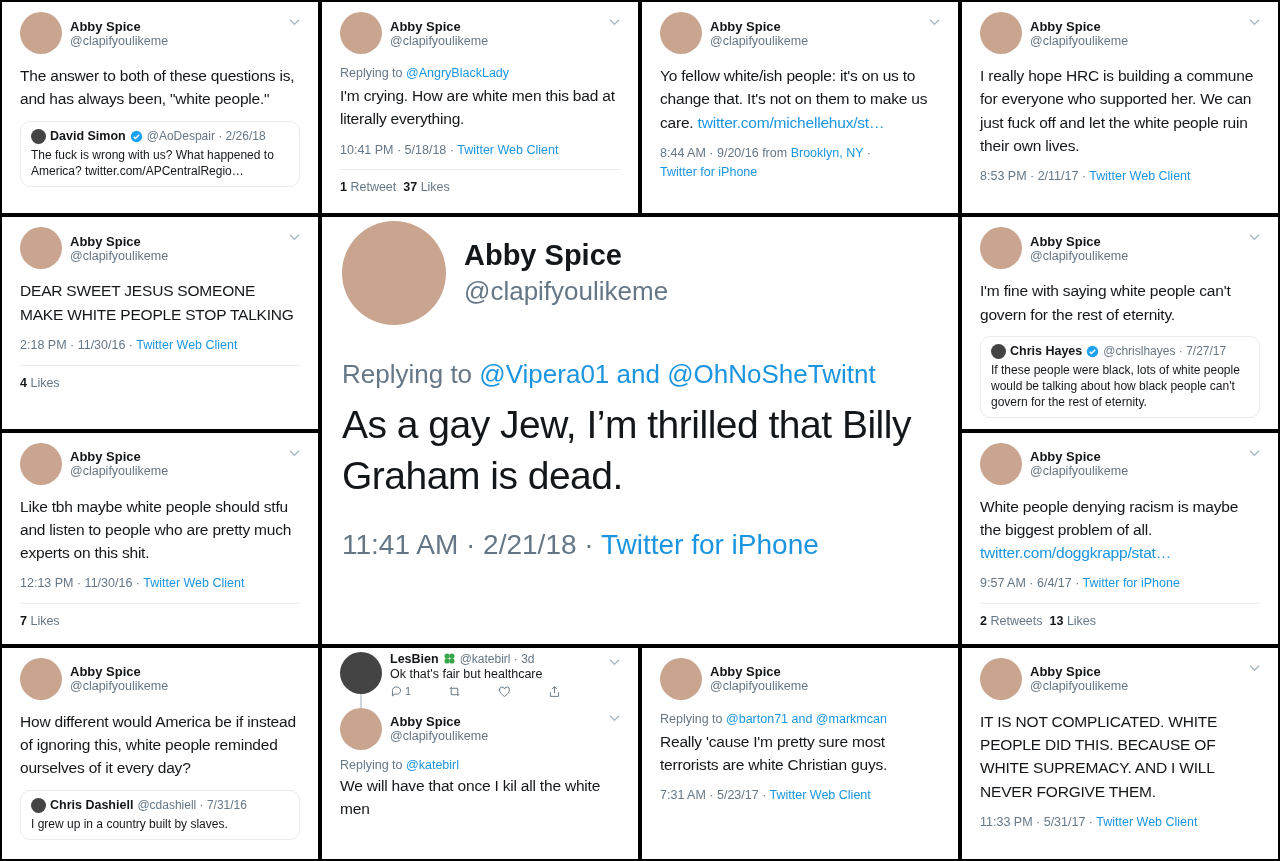 This screenshot has height=861, width=1280. I want to click on retweet-icon, so click(455, 691).